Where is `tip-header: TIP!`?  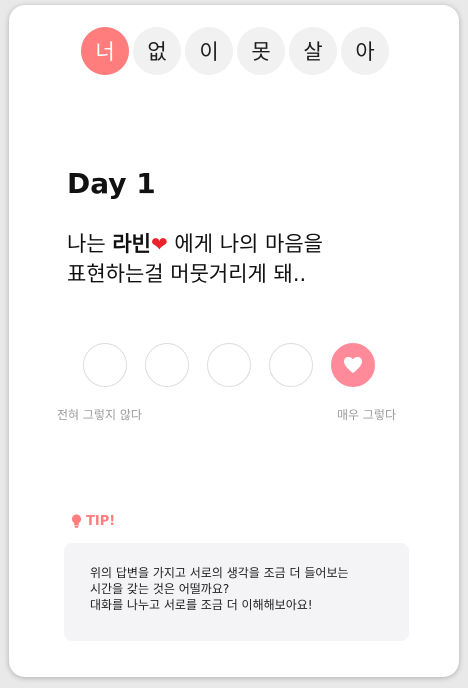
tip-header: TIP! is located at coordinates (93, 521).